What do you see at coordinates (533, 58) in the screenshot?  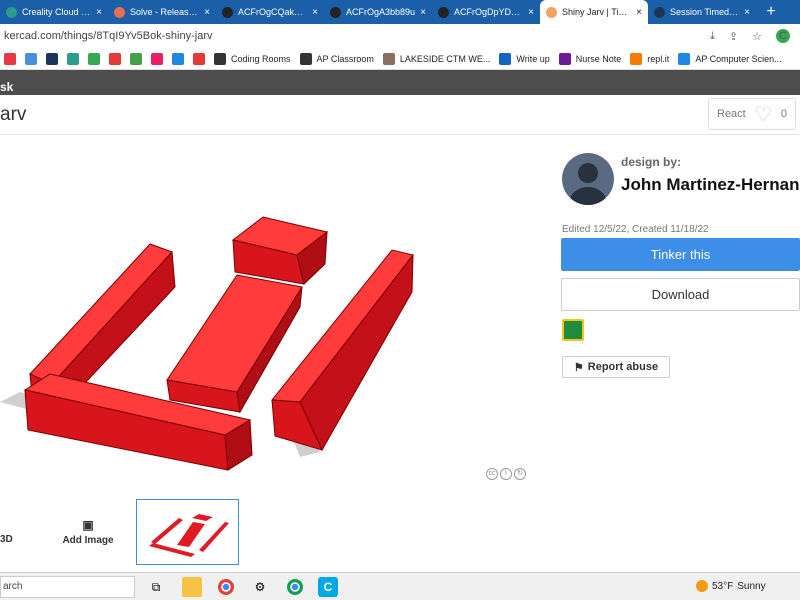 I see `bookmark-label: Write up` at bounding box center [533, 58].